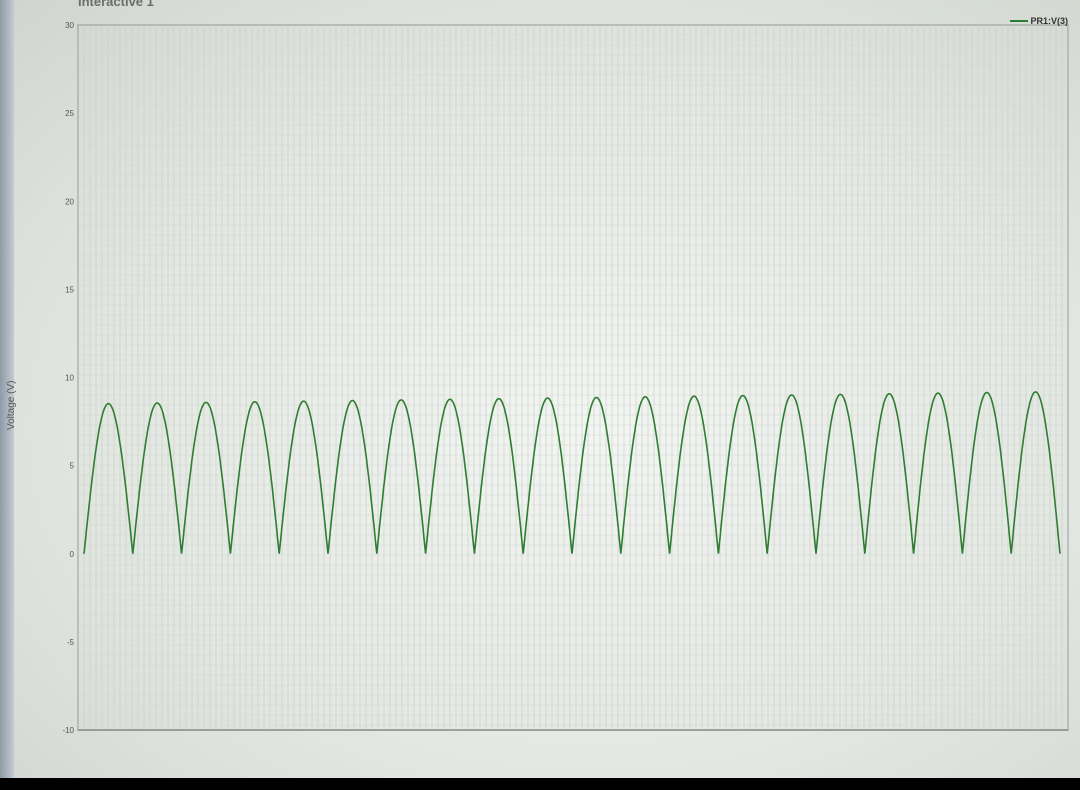 The width and height of the screenshot is (1080, 790). What do you see at coordinates (68, 730) in the screenshot?
I see `y-tick-label: -10` at bounding box center [68, 730].